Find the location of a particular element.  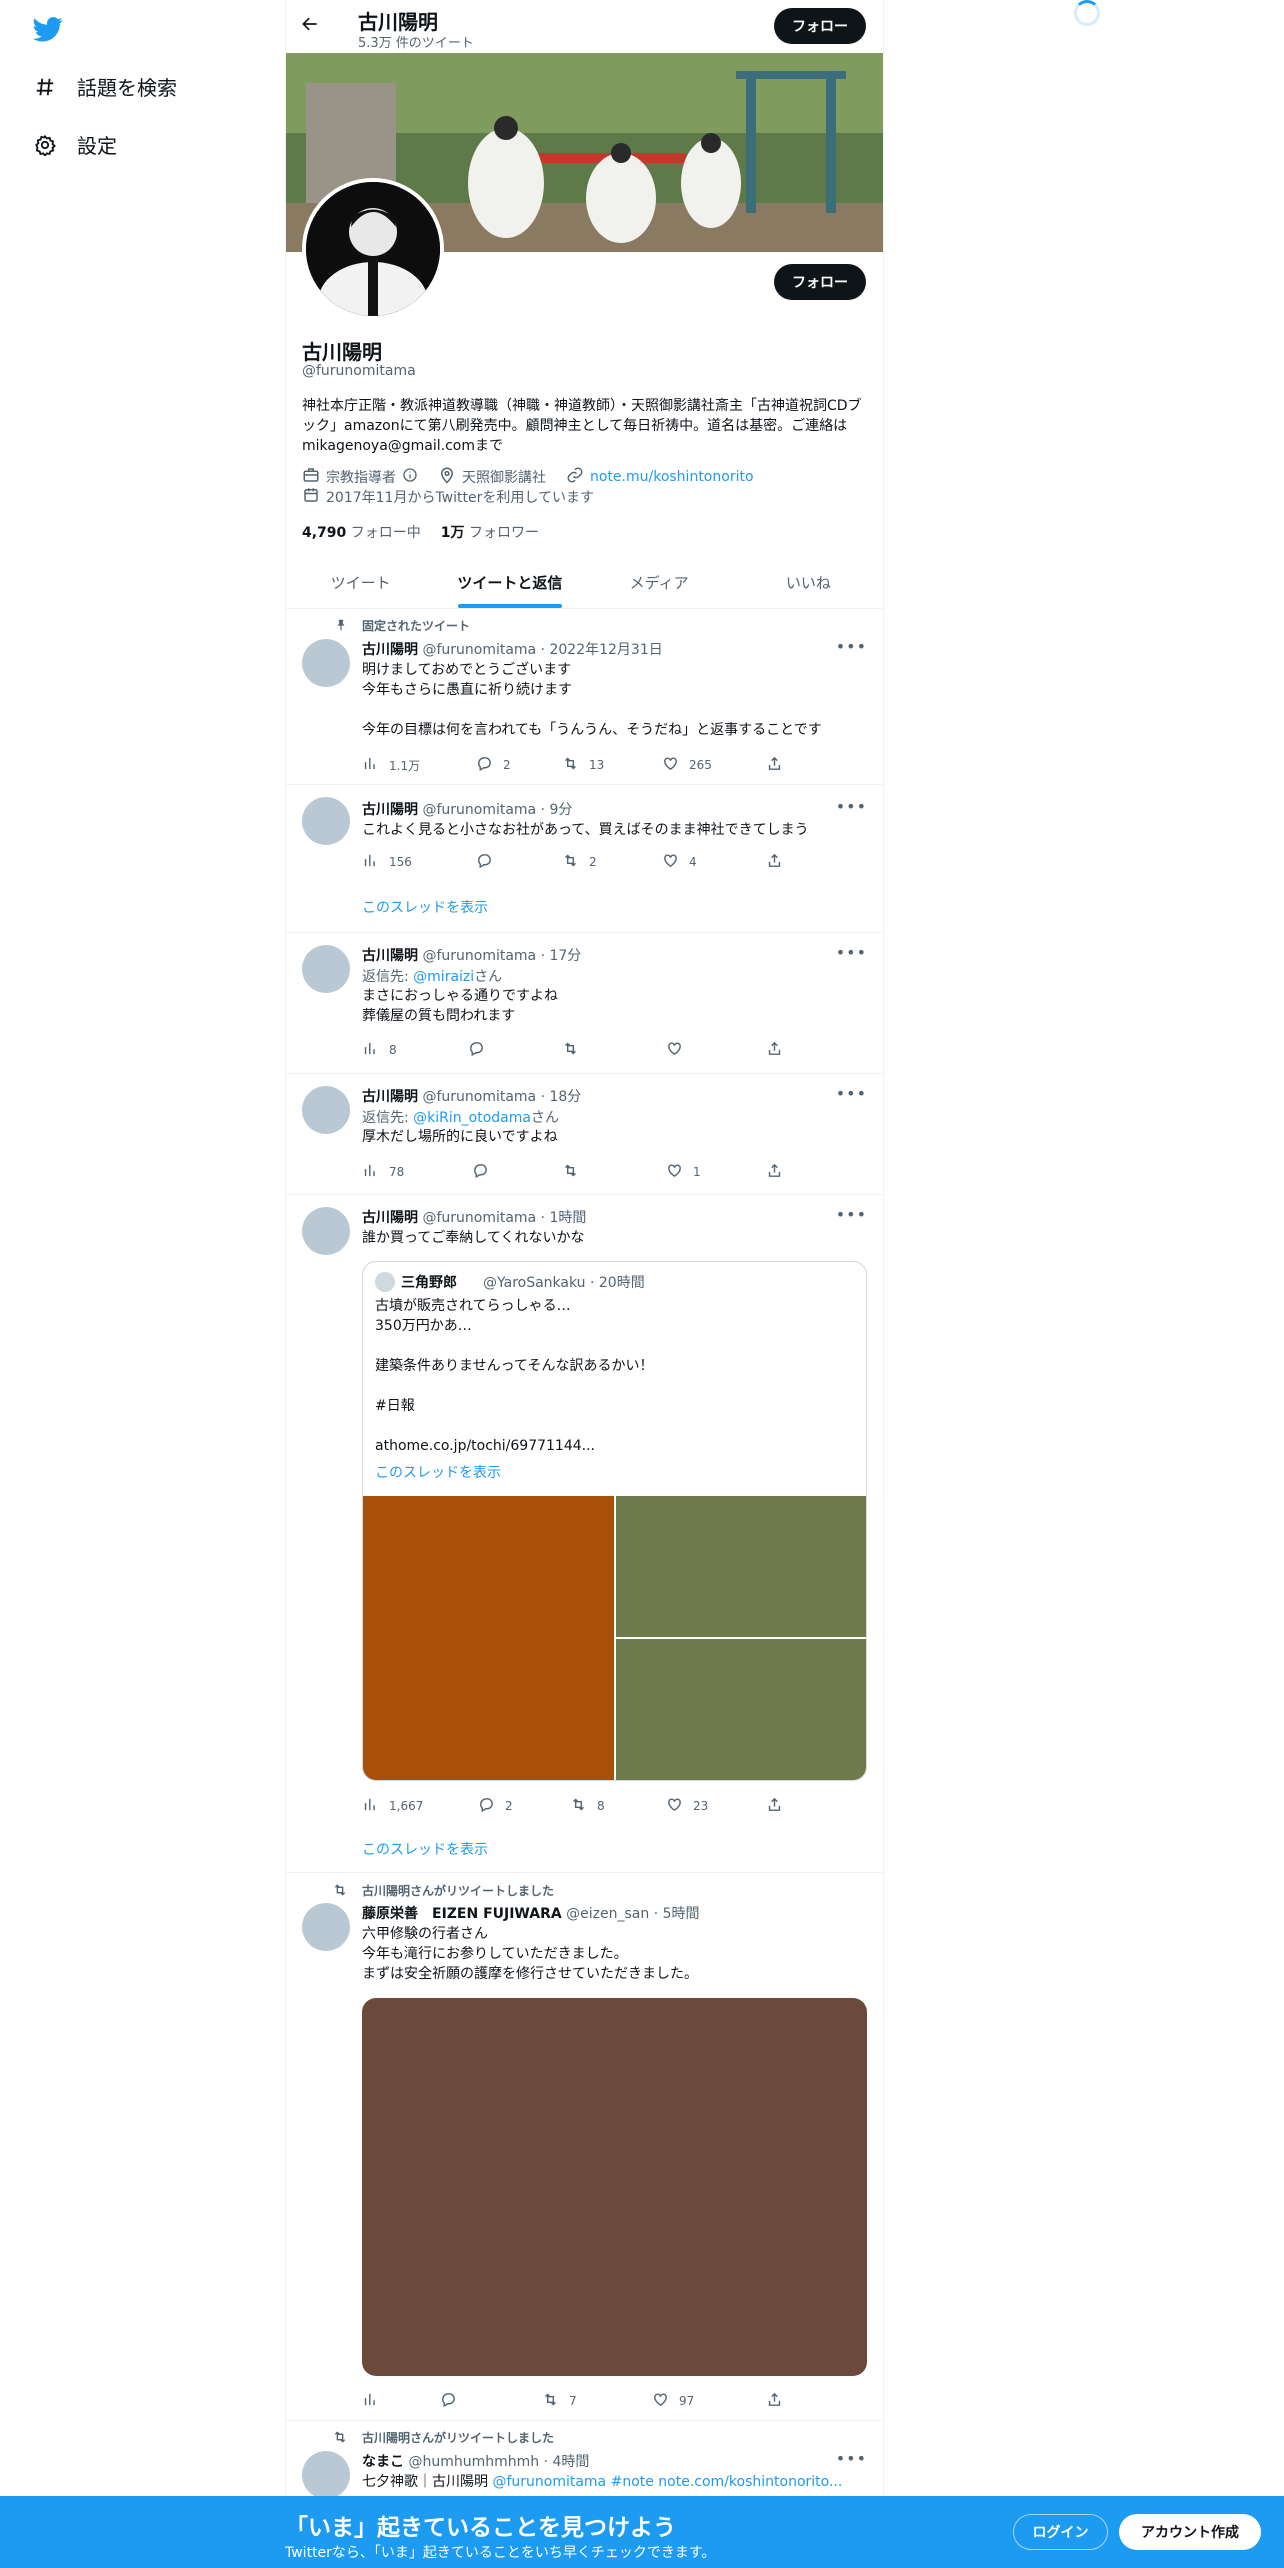

following-stat: 4,790 フォロー中 is located at coordinates (361, 532).